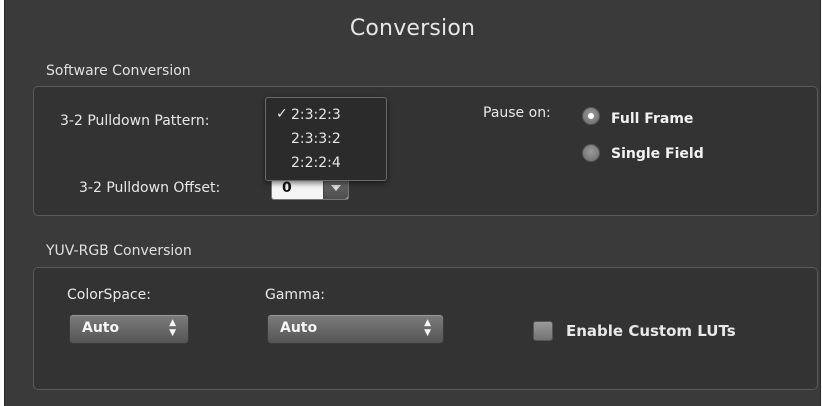 The height and width of the screenshot is (406, 822). Describe the element at coordinates (109, 295) in the screenshot. I see `colorspace-label: ColorSpace:` at that location.